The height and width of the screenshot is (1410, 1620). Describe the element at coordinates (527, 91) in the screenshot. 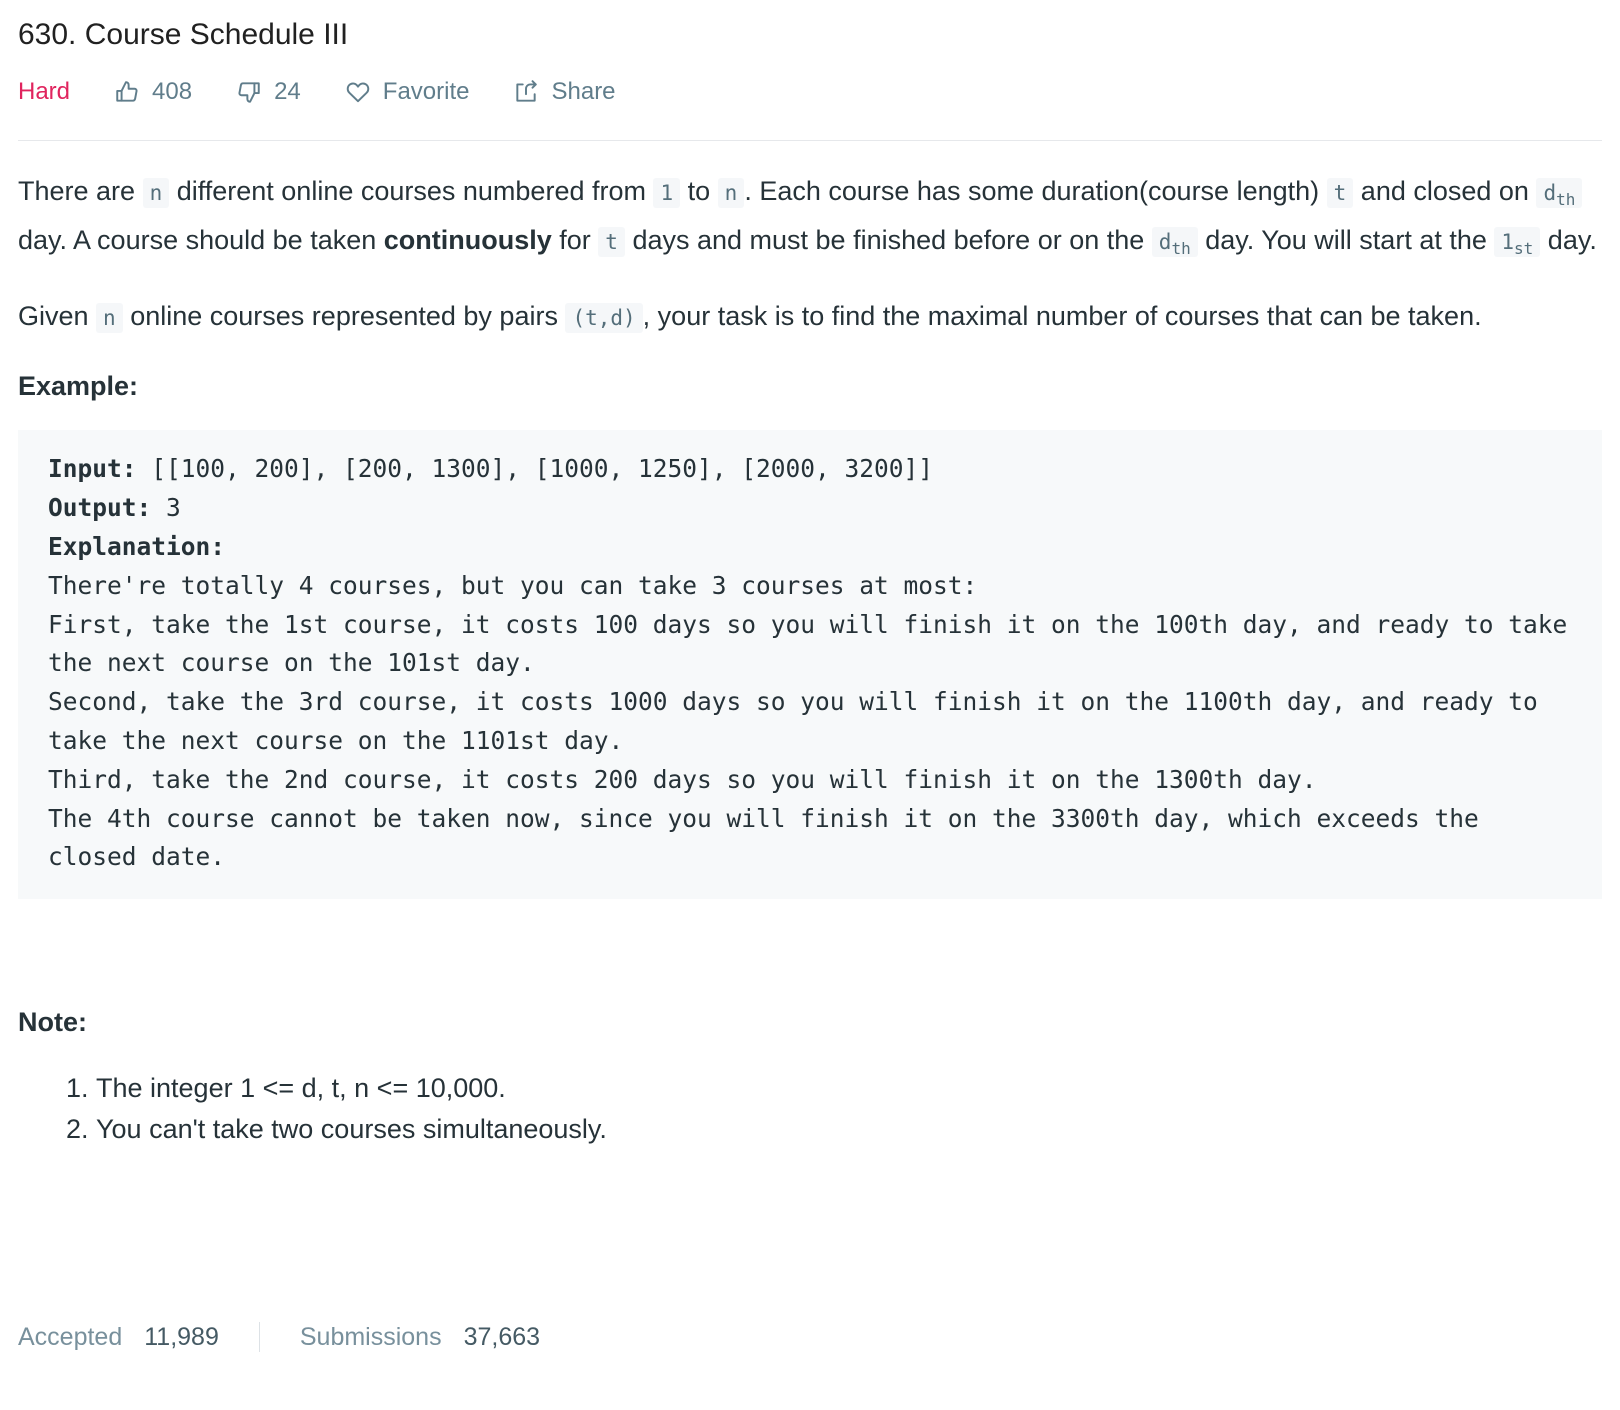

I see `share-icon` at that location.